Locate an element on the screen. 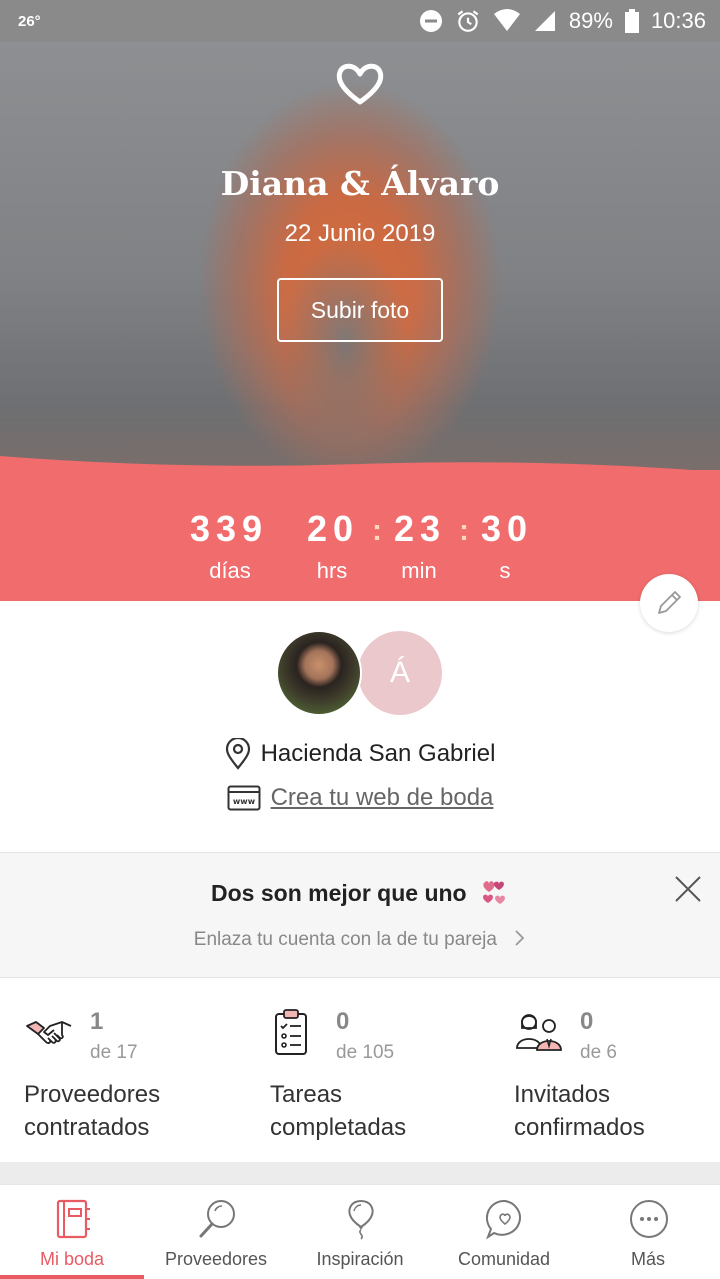 The width and height of the screenshot is (720, 1279). handshake-icon is located at coordinates (49, 1032).